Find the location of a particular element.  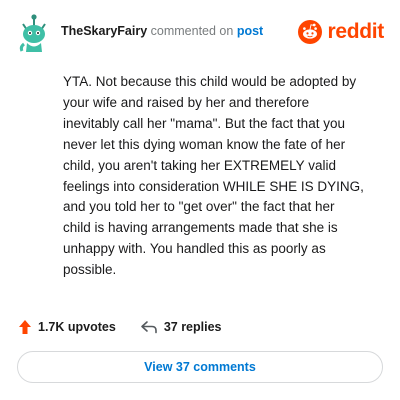

snoo-avatar-icon is located at coordinates (34, 33).